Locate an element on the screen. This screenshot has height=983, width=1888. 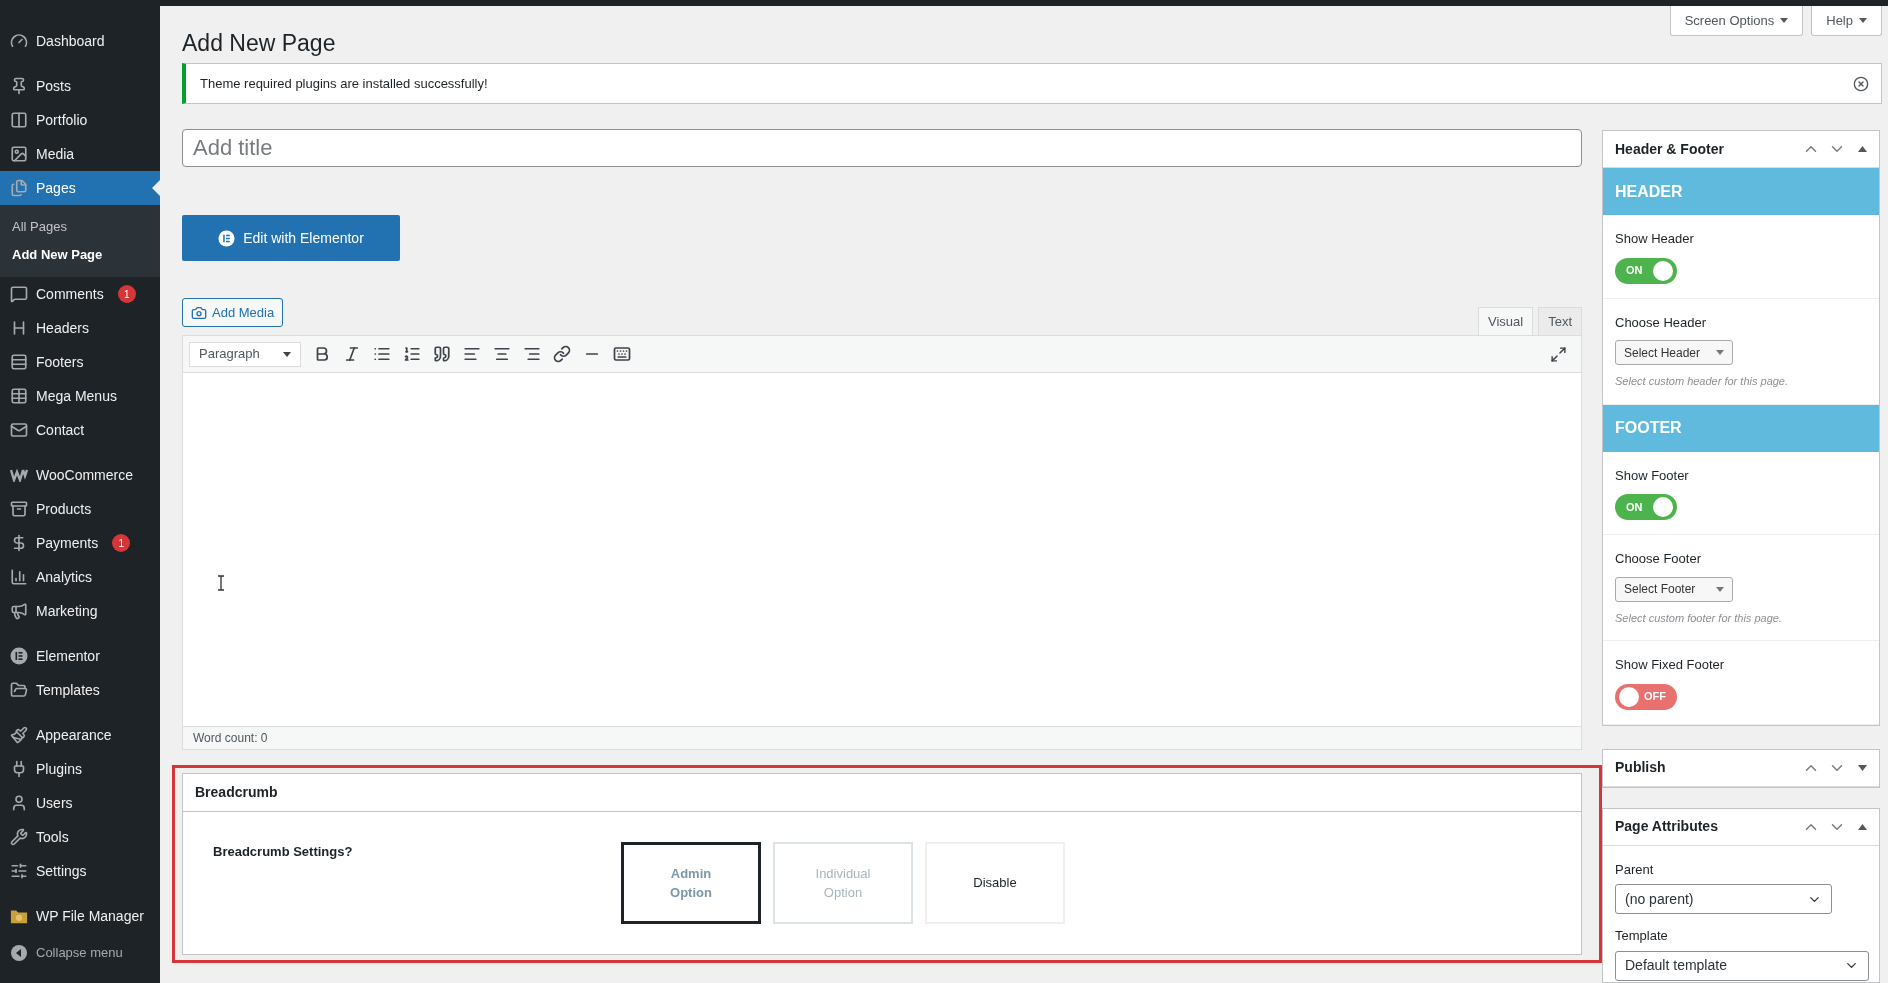
submenu-item: Add New Page is located at coordinates (80, 255).